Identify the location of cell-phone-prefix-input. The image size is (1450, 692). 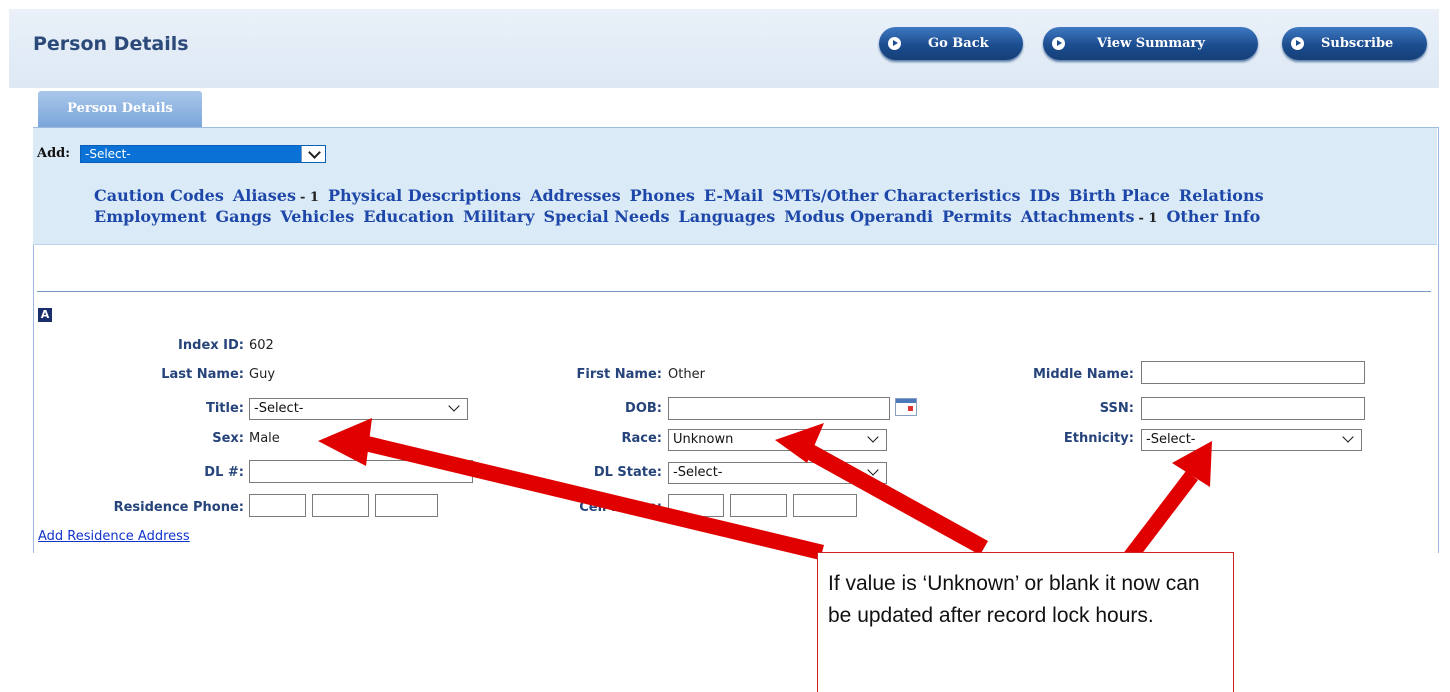
(758, 505).